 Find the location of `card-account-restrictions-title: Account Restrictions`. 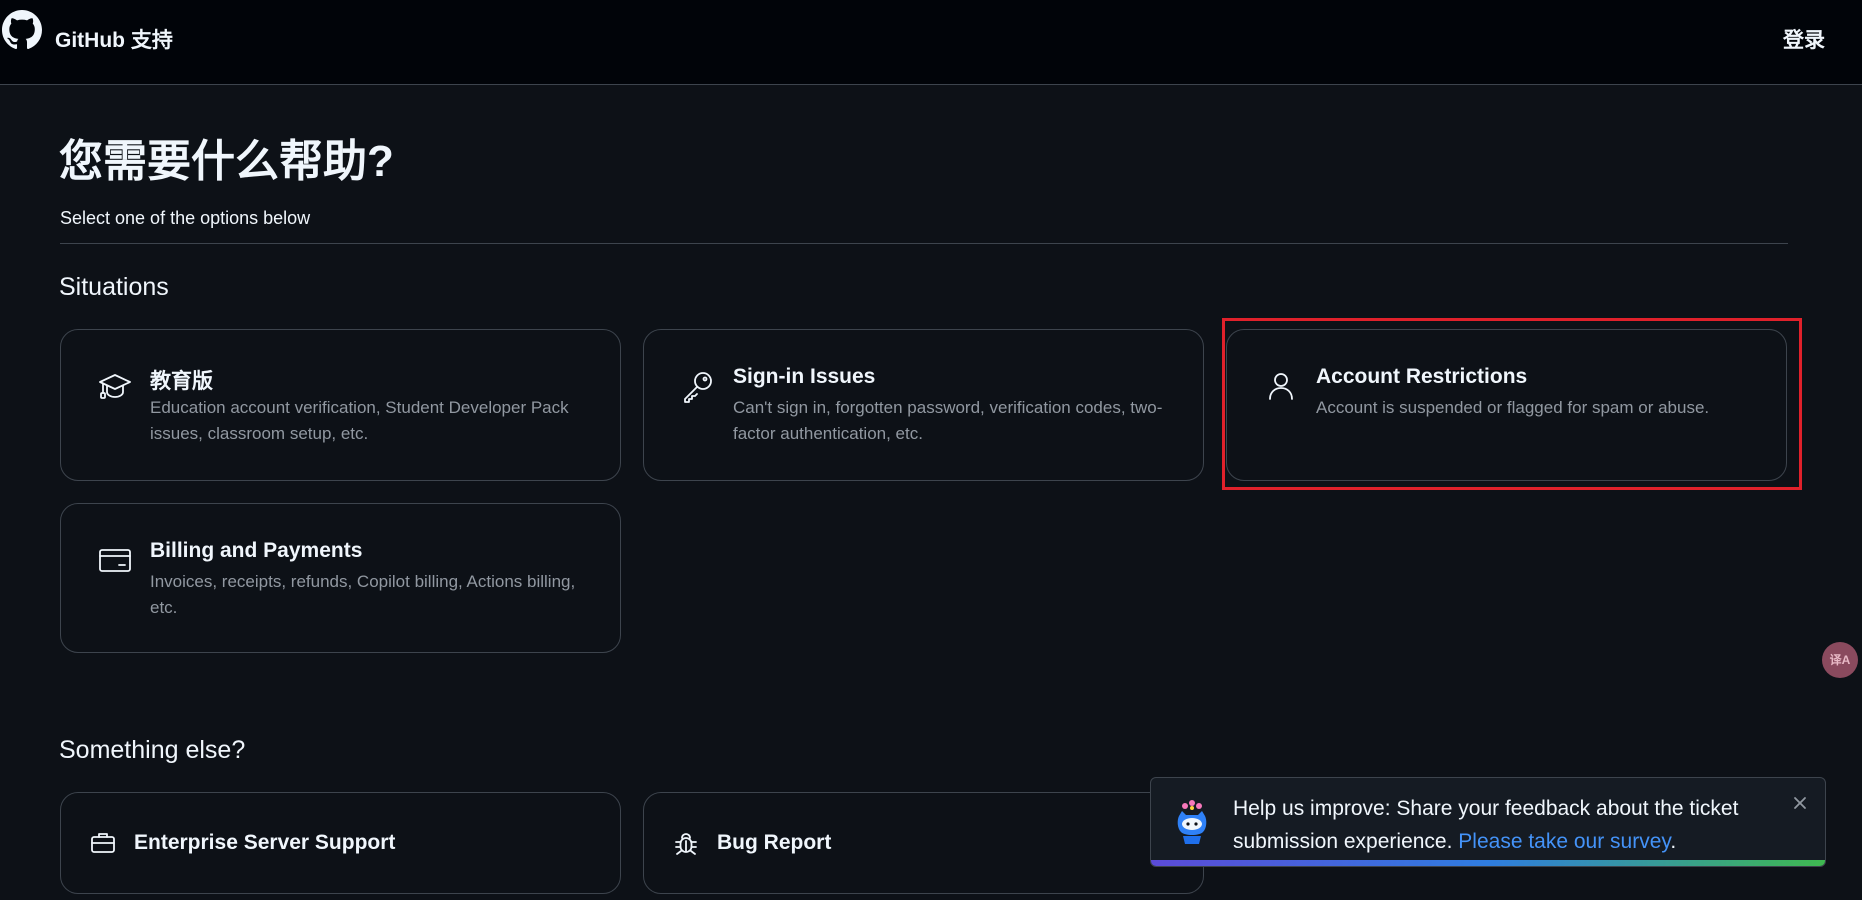

card-account-restrictions-title: Account Restrictions is located at coordinates (1422, 376).